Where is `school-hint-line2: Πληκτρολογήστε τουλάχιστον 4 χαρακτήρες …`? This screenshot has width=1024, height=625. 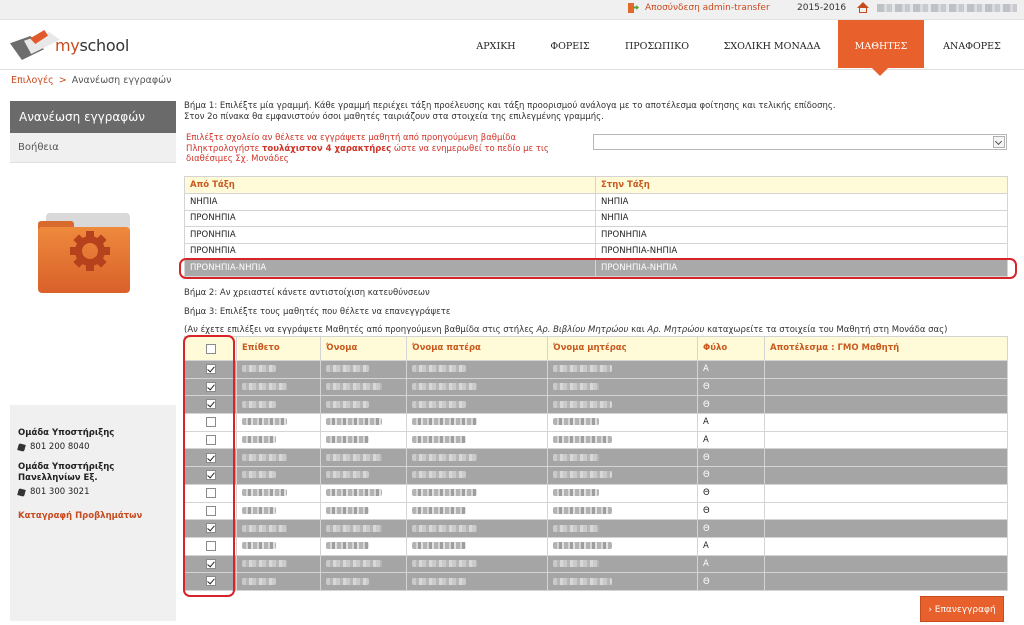 school-hint-line2: Πληκτρολογήστε τουλάχιστον 4 χαρακτήρες … is located at coordinates (367, 154).